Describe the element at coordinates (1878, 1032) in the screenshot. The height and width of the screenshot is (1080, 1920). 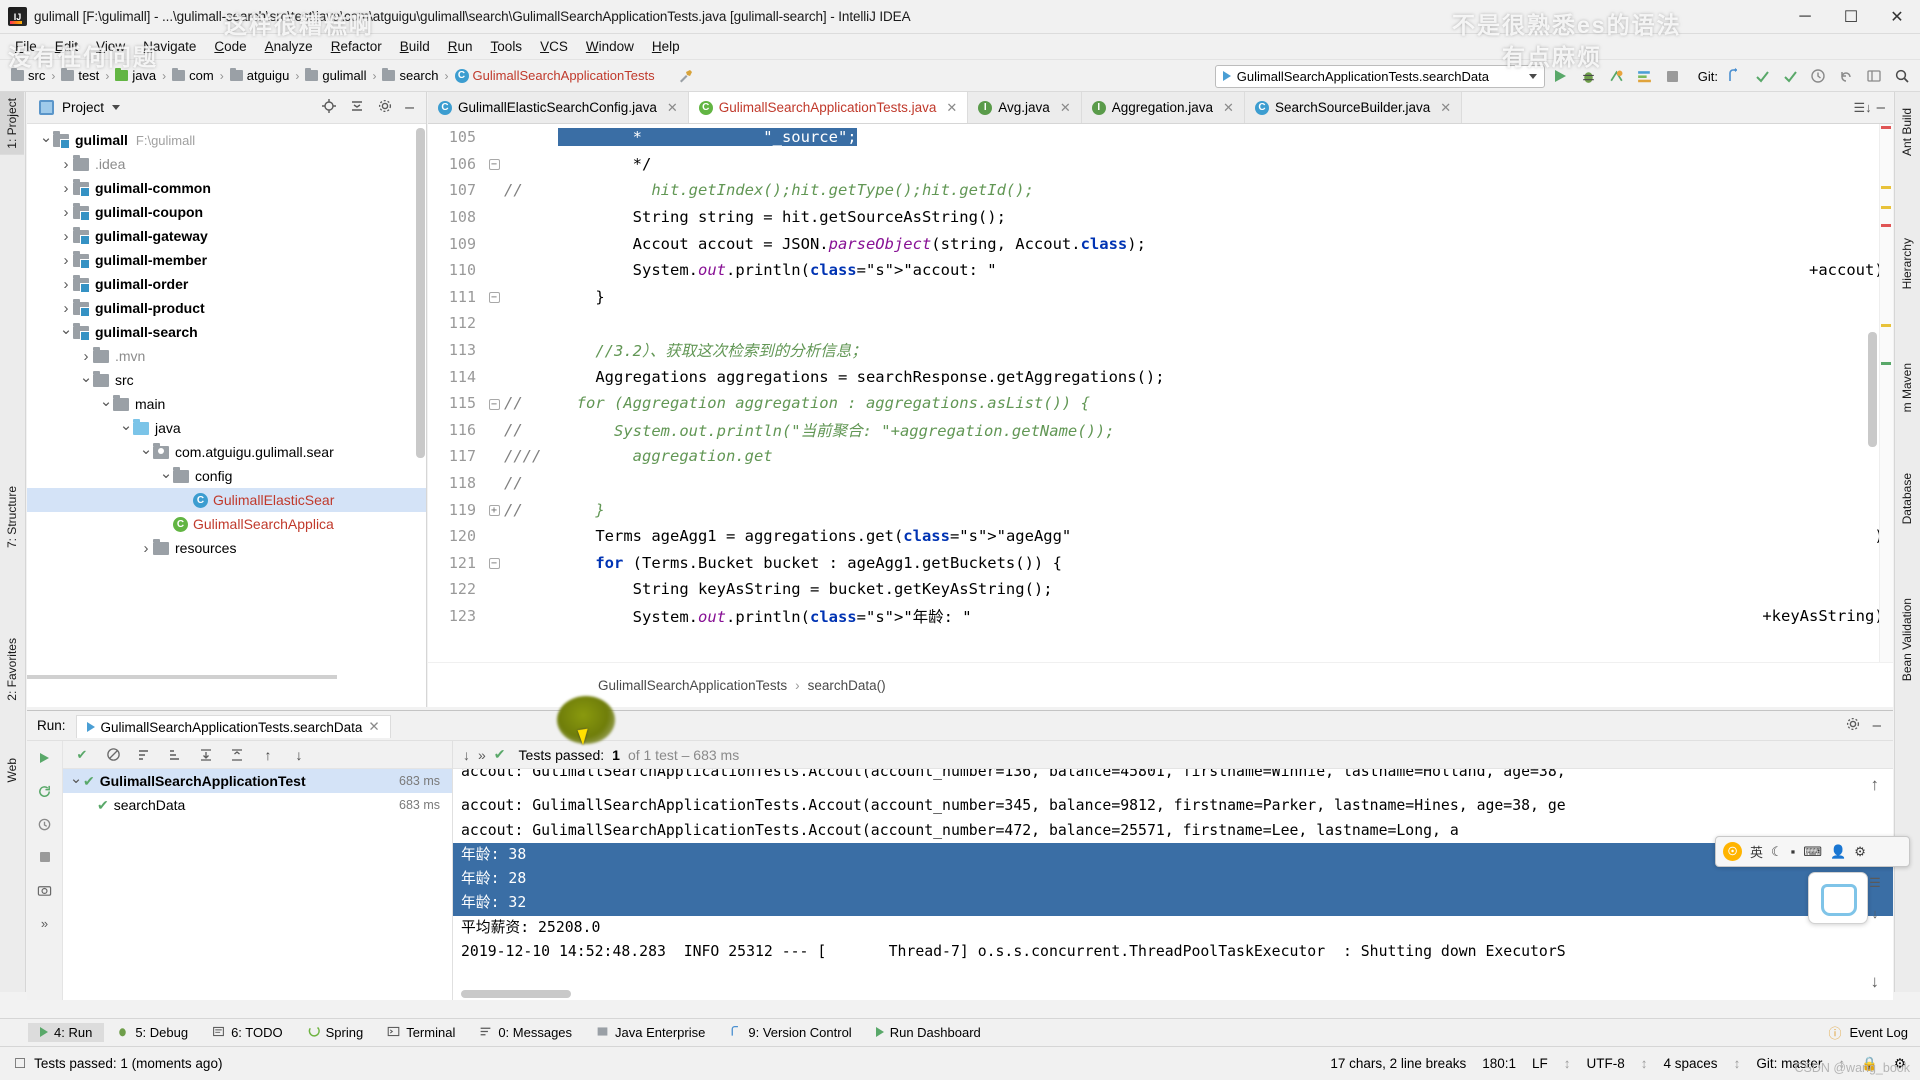
I see `event-log-label: Event Log` at that location.